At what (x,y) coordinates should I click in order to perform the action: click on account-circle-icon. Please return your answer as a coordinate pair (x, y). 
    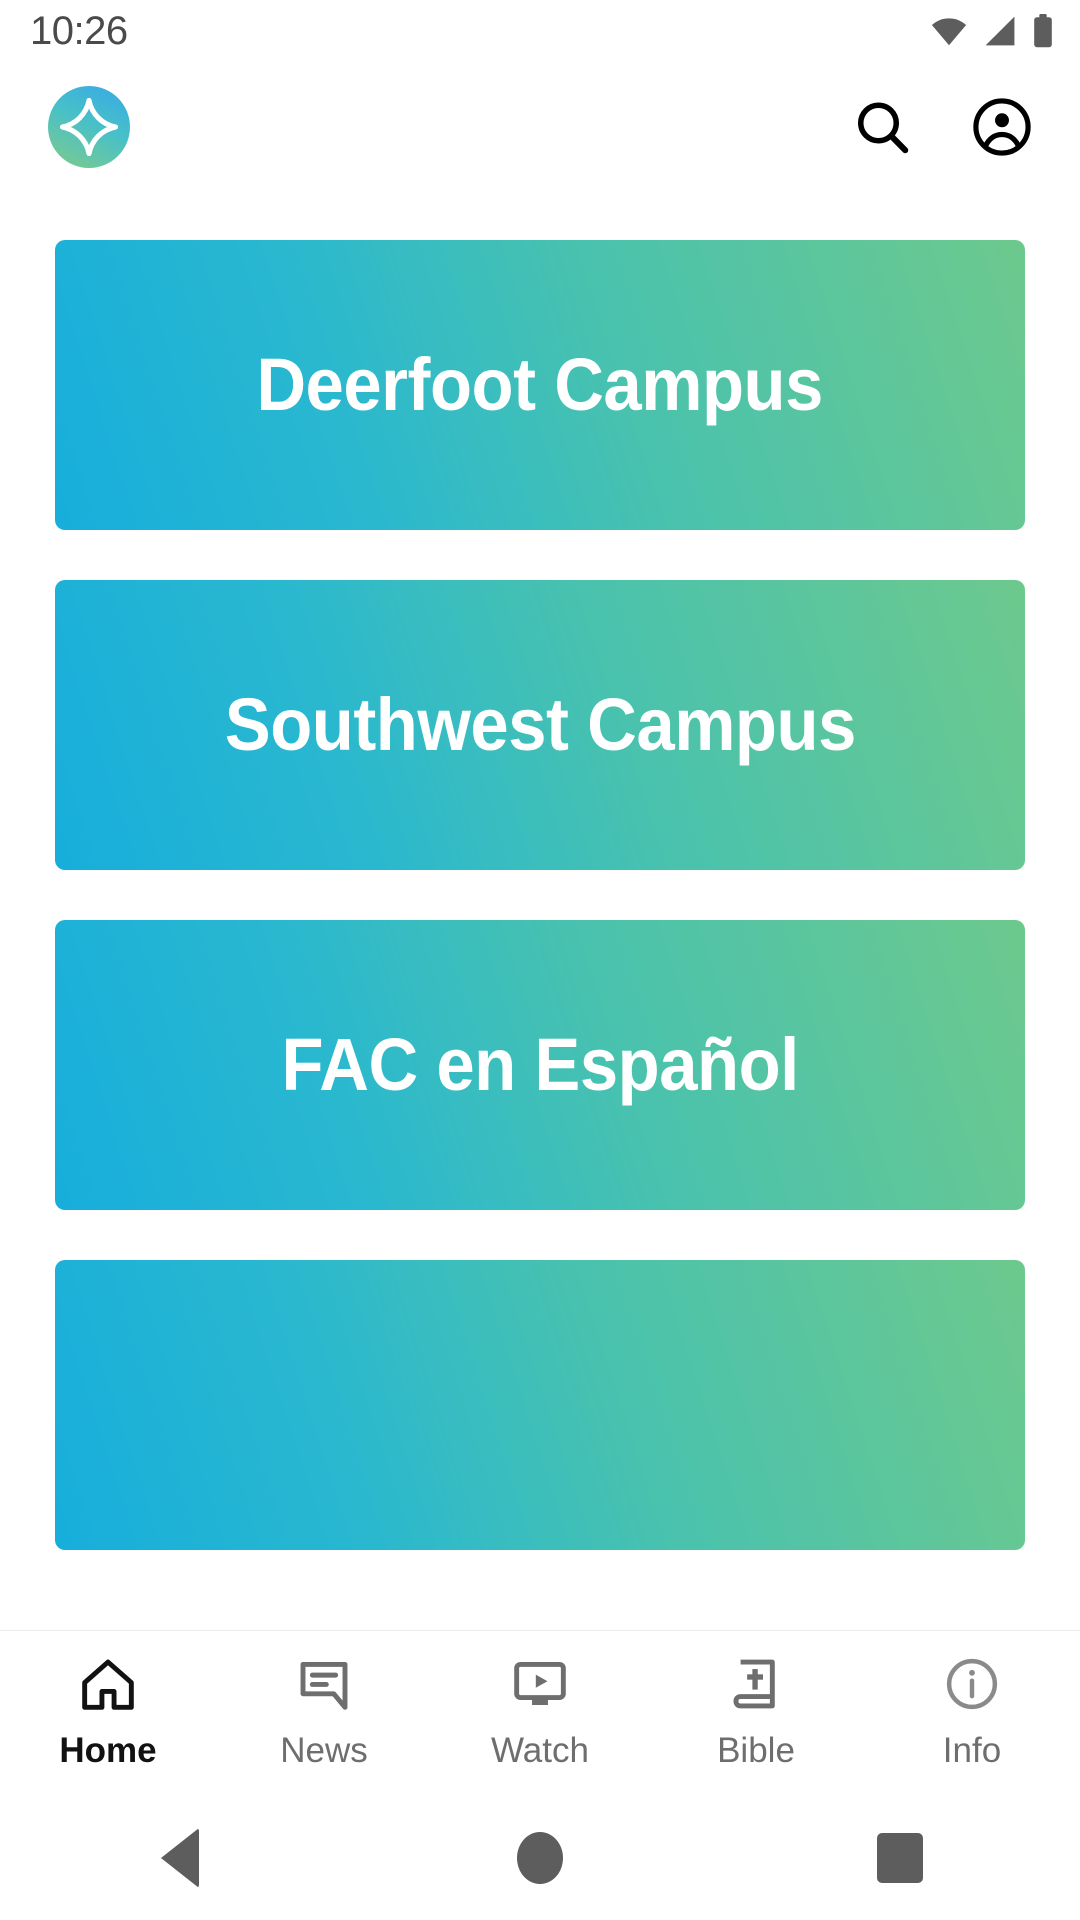
    Looking at the image, I should click on (1002, 127).